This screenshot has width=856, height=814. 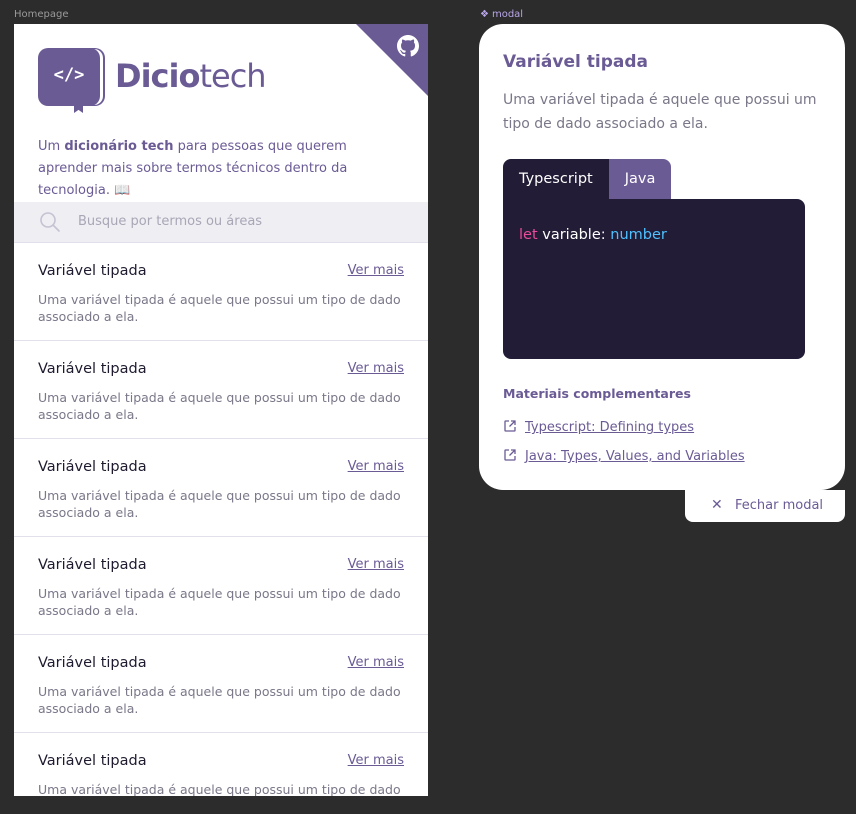 What do you see at coordinates (69, 75) in the screenshot?
I see `logo-code-icon: </>` at bounding box center [69, 75].